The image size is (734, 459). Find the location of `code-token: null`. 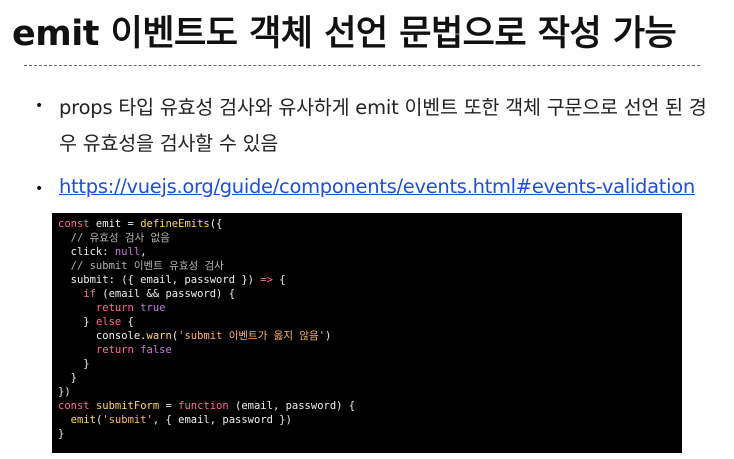

code-token: null is located at coordinates (127, 252).